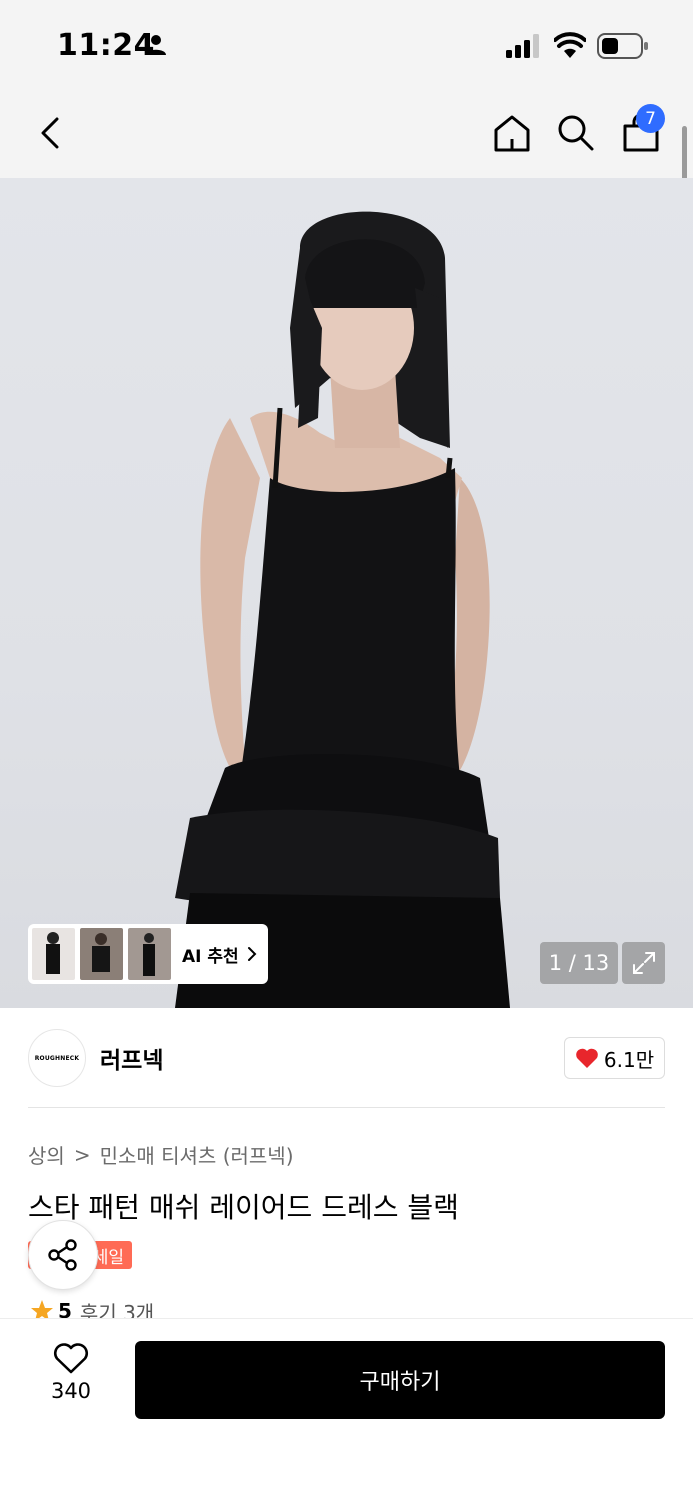 The image size is (693, 1500). I want to click on brand-name: 러프넥, so click(131, 1058).